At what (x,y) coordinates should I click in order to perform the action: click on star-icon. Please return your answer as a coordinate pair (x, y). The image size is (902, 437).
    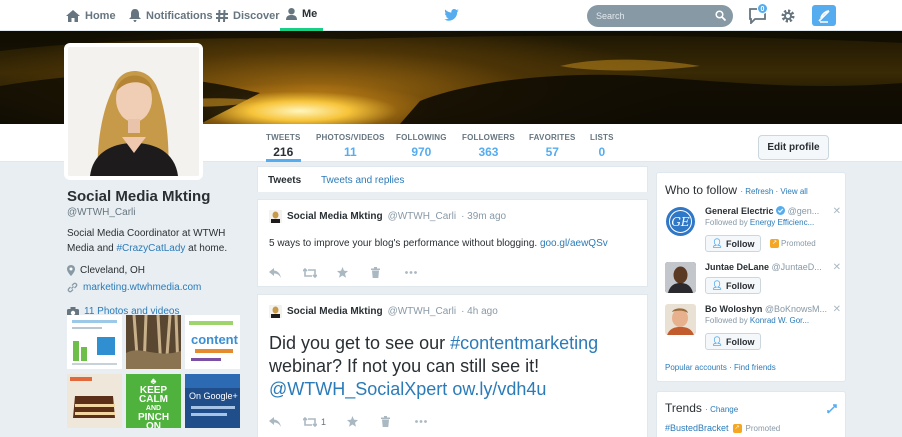
    Looking at the image, I should click on (342, 272).